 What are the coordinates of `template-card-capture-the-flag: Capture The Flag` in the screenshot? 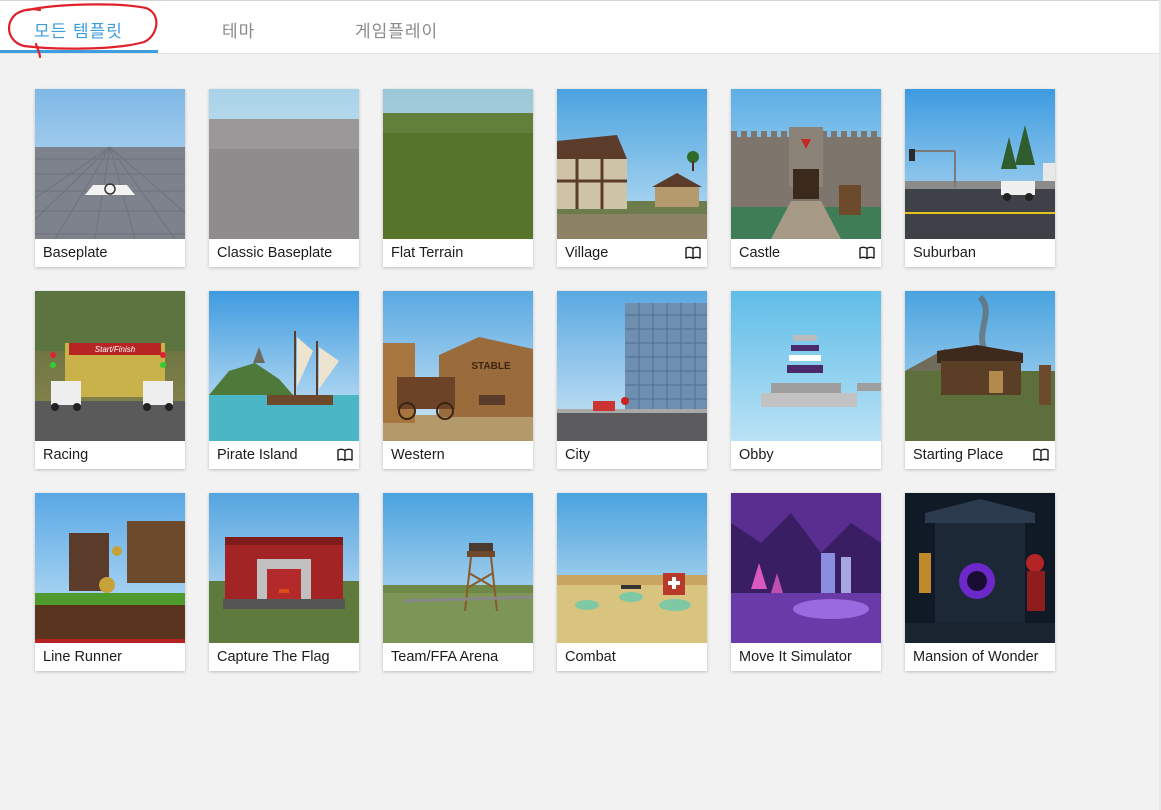 It's located at (284, 582).